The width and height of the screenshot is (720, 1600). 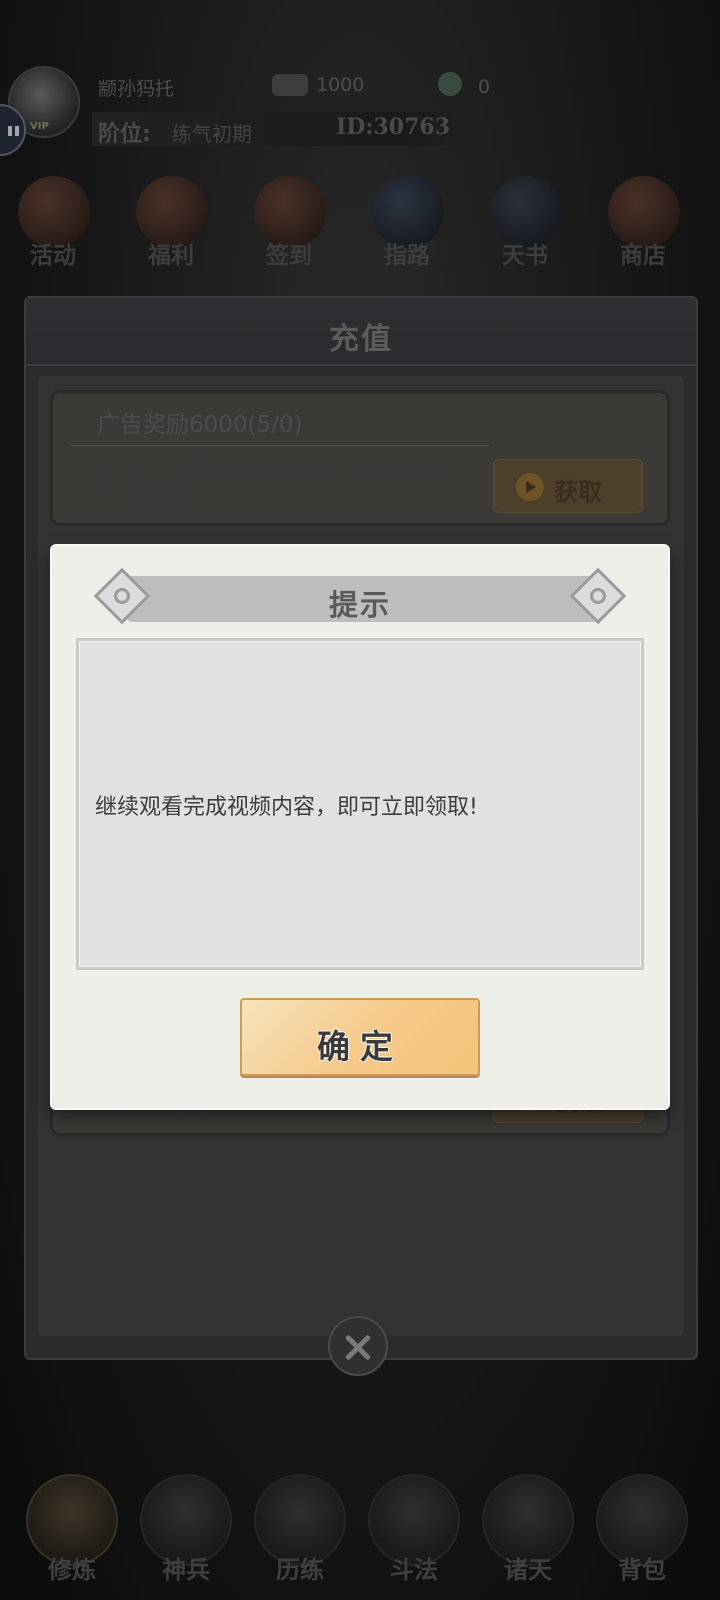 What do you see at coordinates (171, 222) in the screenshot?
I see `menu-item-welfare: 福利` at bounding box center [171, 222].